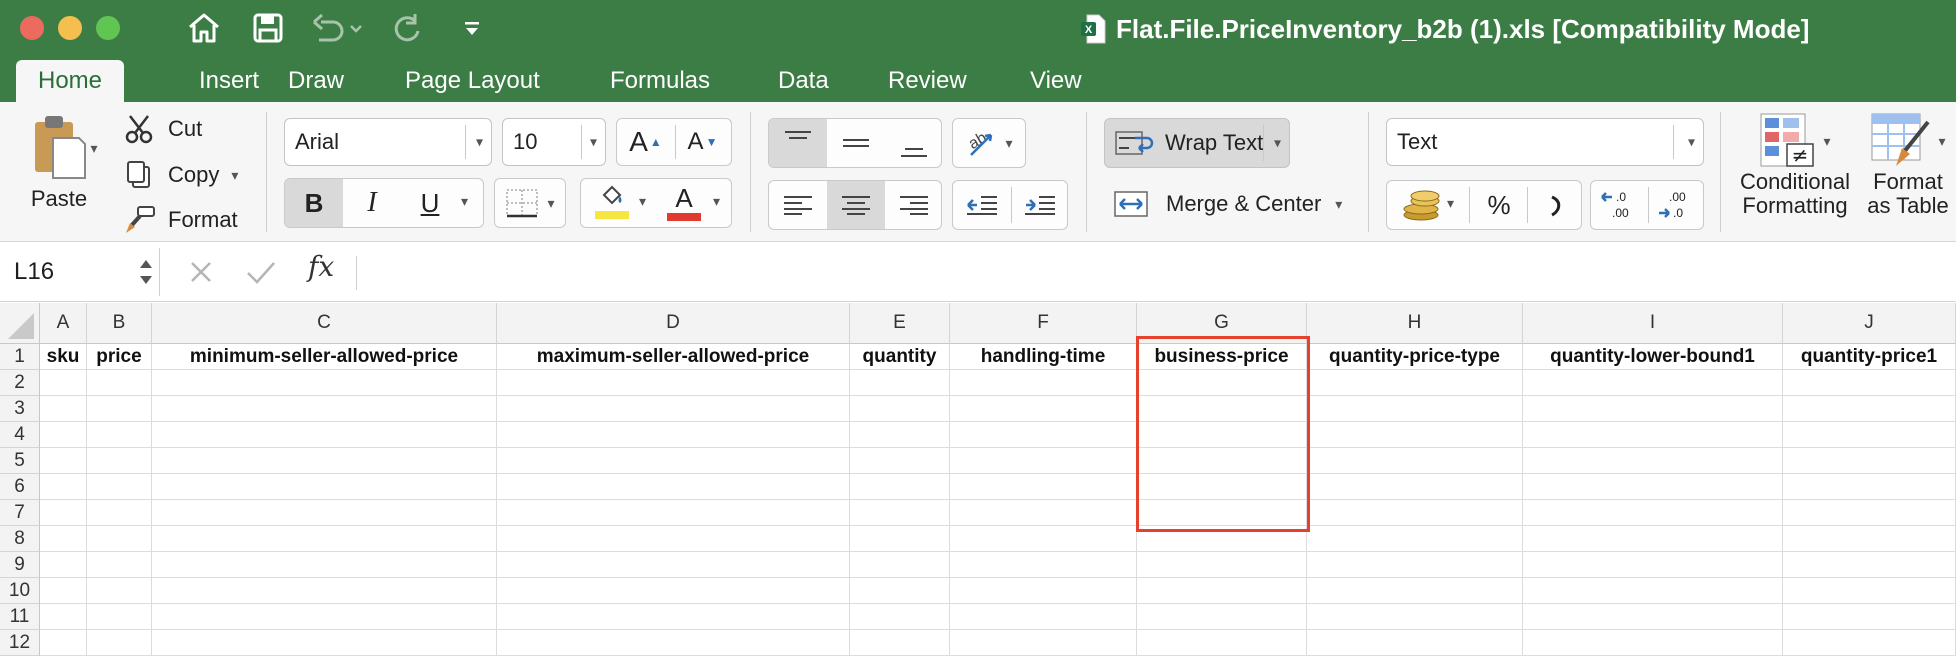 This screenshot has height=668, width=1956. I want to click on cell-f10, so click(1043, 591).